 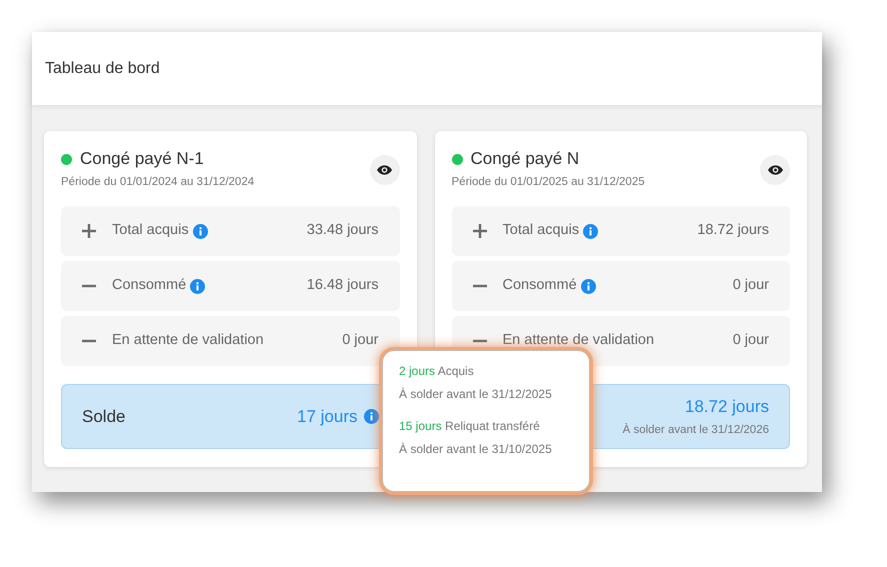 I want to click on tooltip-entry: 15 jours Reliquat transféré, so click(x=470, y=426).